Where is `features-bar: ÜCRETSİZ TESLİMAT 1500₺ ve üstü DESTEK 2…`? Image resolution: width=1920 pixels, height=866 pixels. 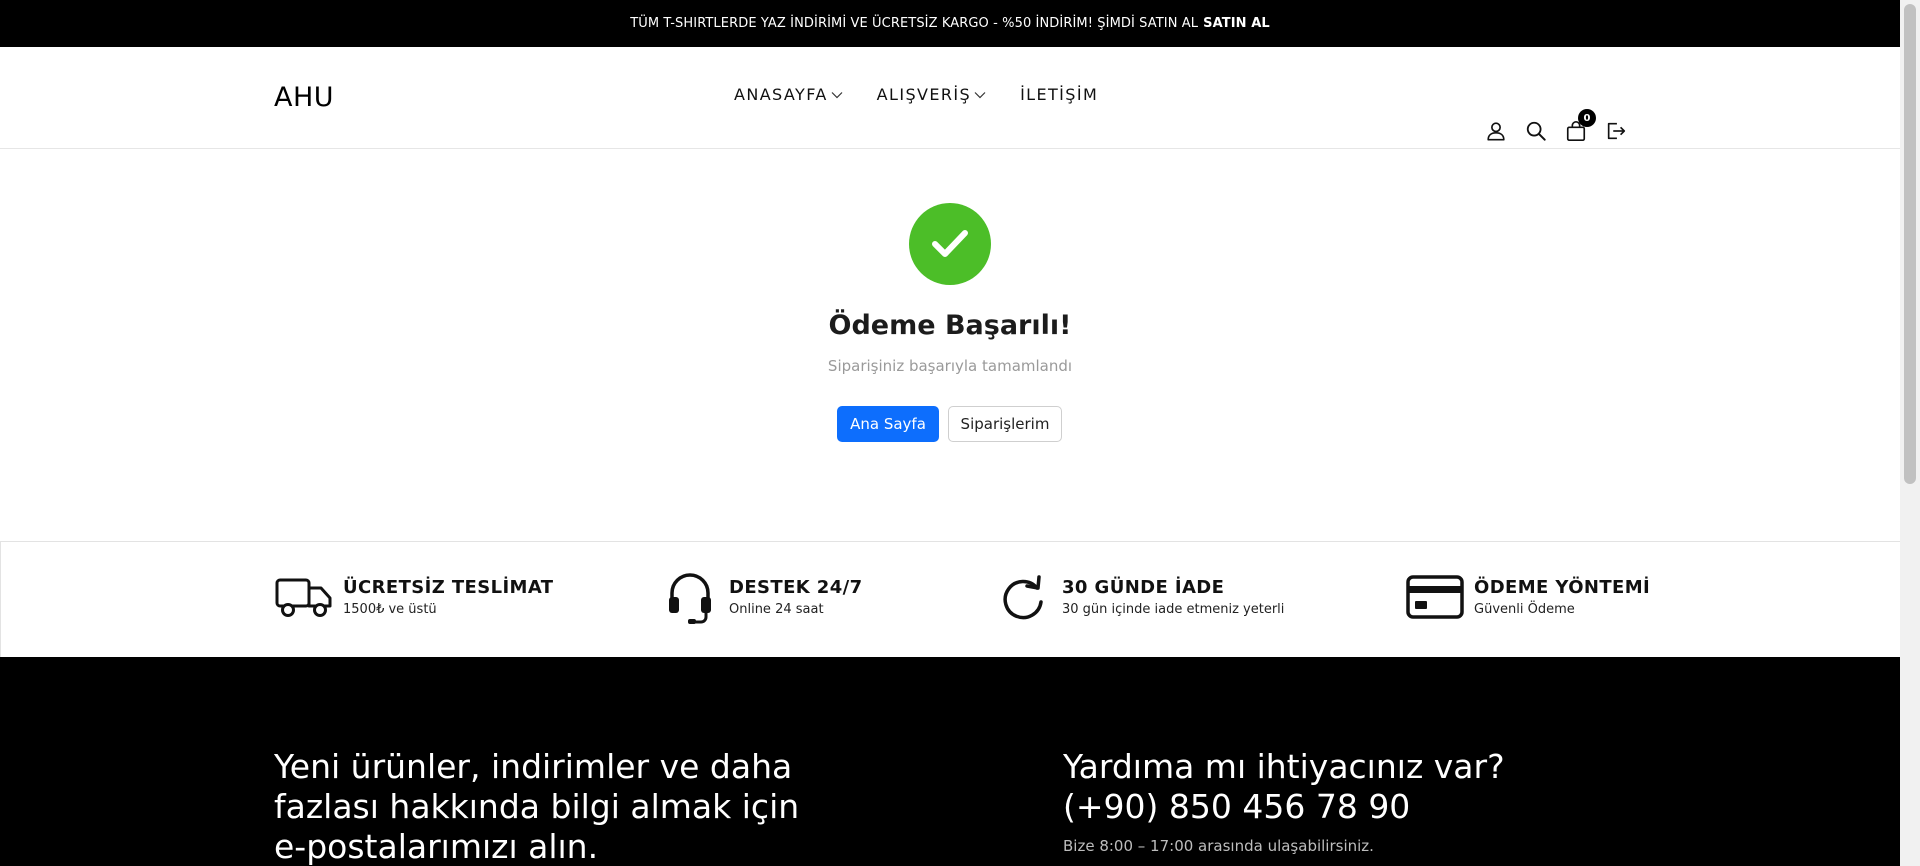
features-bar: ÜCRETSİZ TESLİMAT 1500₺ ve üstü DESTEK 2… is located at coordinates (950, 599).